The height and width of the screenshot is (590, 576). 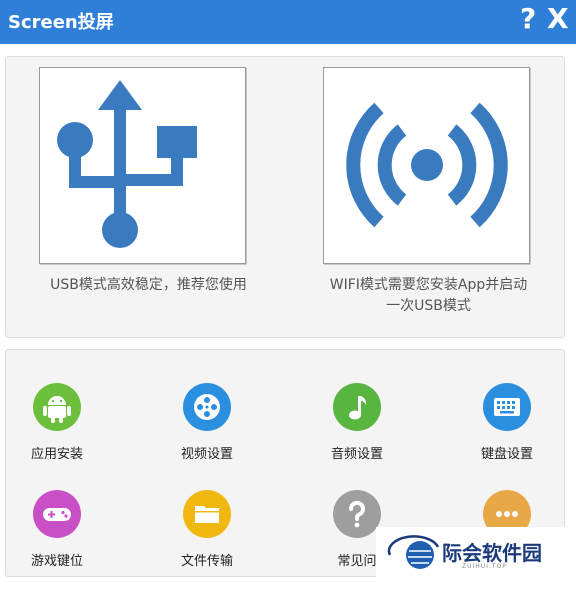 What do you see at coordinates (413, 552) in the screenshot?
I see `watermark-logo-icon` at bounding box center [413, 552].